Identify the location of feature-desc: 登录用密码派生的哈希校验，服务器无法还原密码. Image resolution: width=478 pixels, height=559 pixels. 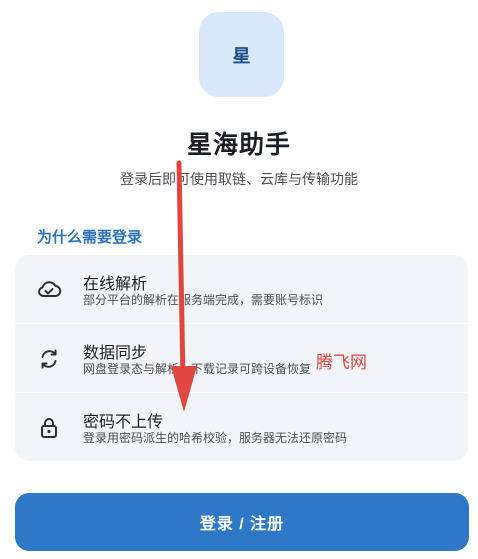
(215, 438).